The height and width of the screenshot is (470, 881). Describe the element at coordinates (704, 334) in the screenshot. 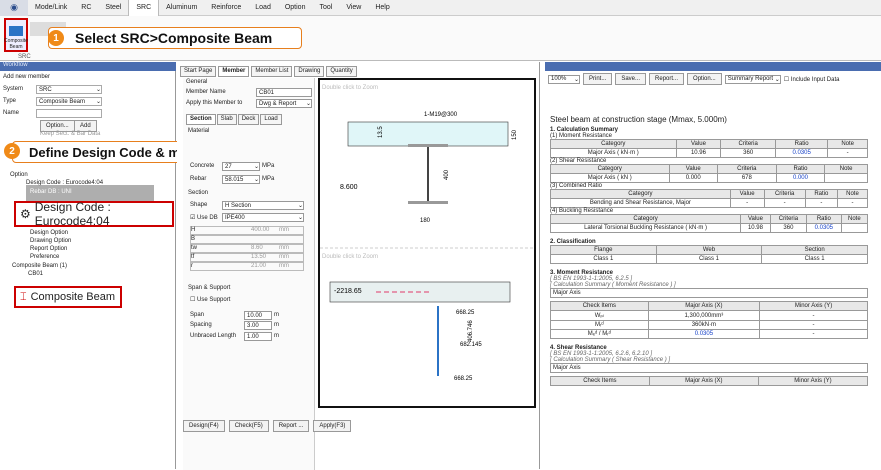

I see `cell: 0.0305` at that location.